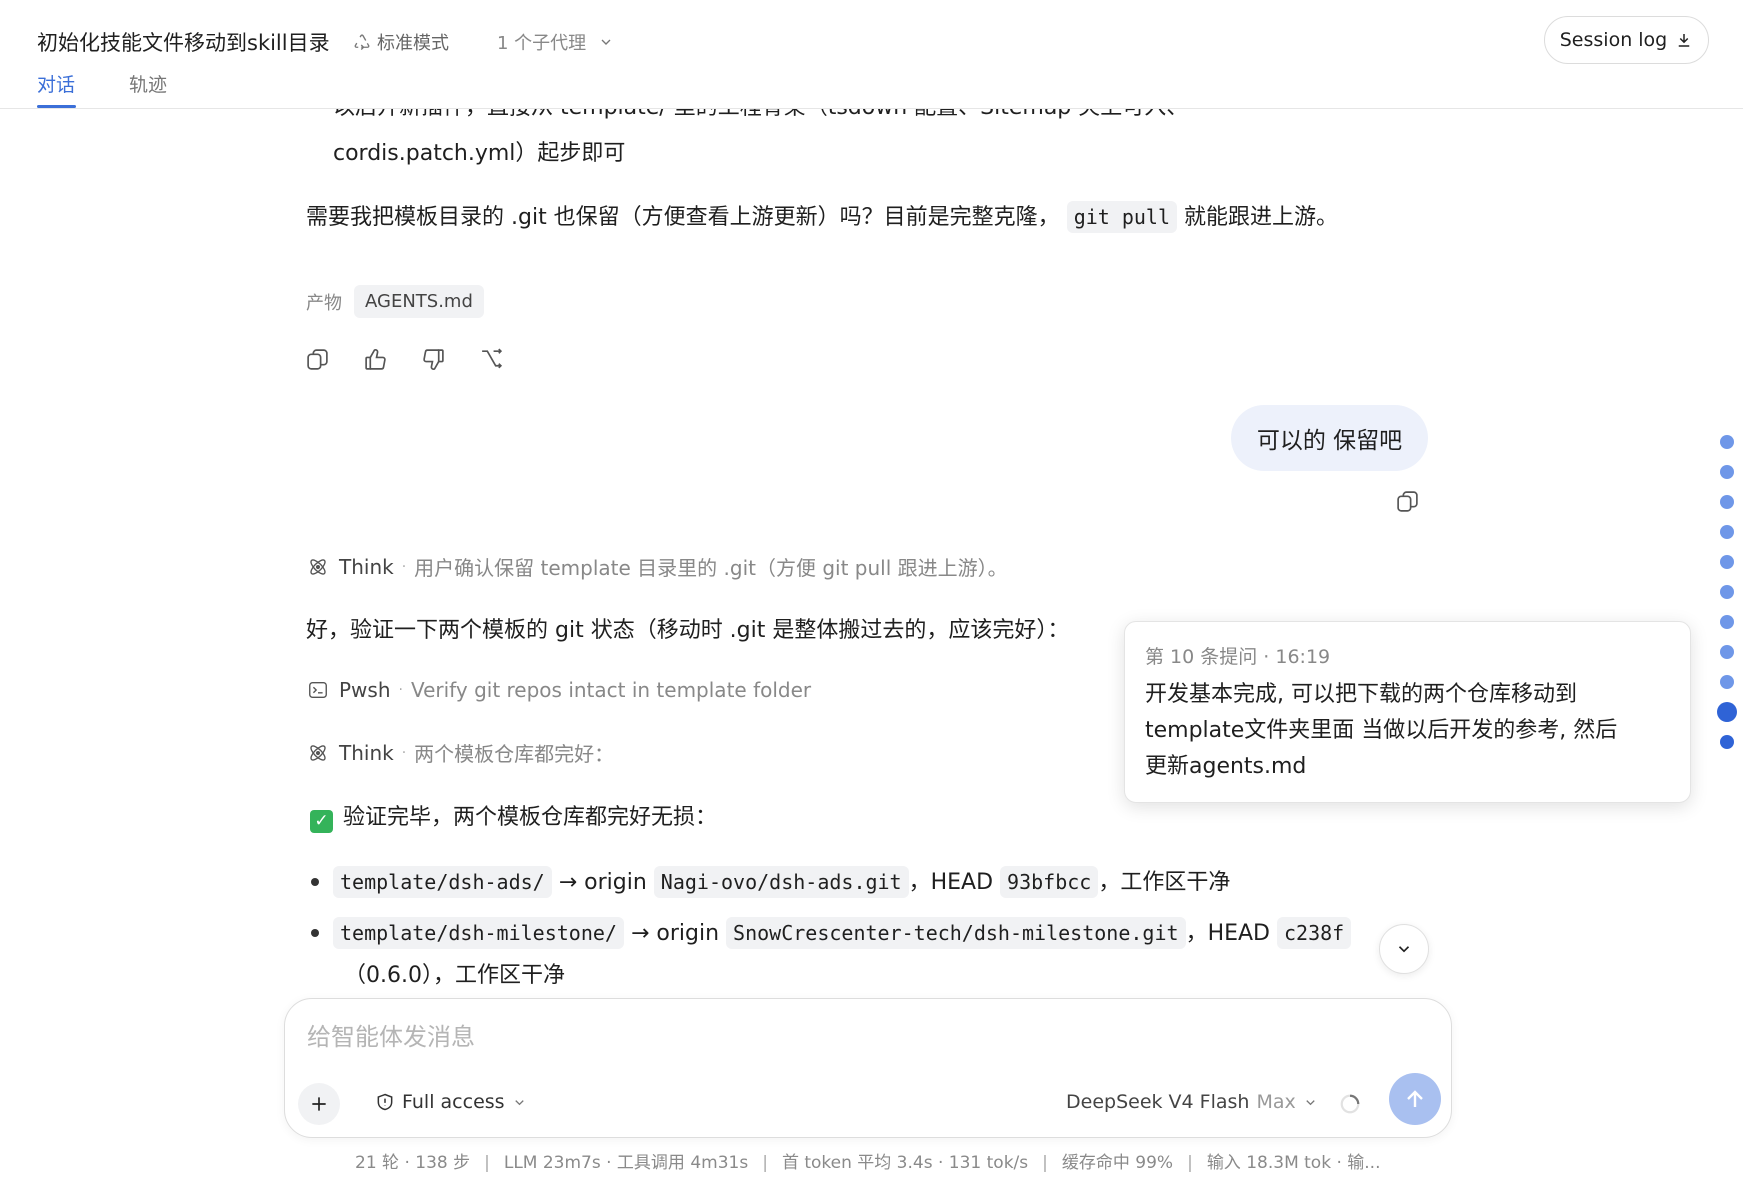  I want to click on attach-button, so click(319, 1104).